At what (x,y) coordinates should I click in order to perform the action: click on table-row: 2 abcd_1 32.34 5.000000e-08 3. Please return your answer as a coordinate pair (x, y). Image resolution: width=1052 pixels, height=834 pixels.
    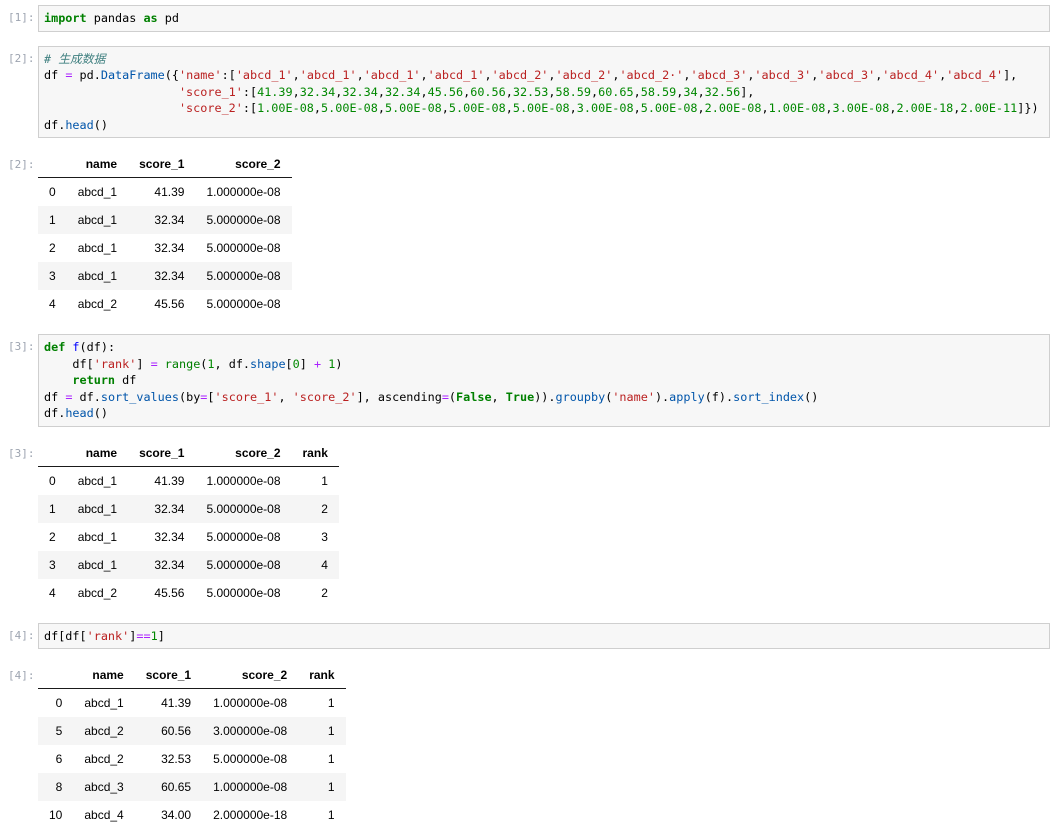
    Looking at the image, I should click on (188, 537).